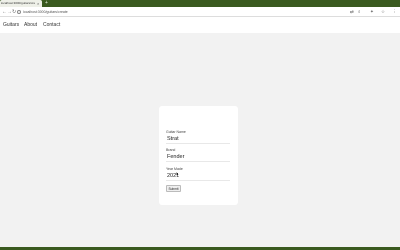 The height and width of the screenshot is (250, 400). Describe the element at coordinates (383, 12) in the screenshot. I see `star-icon: ☆` at that location.